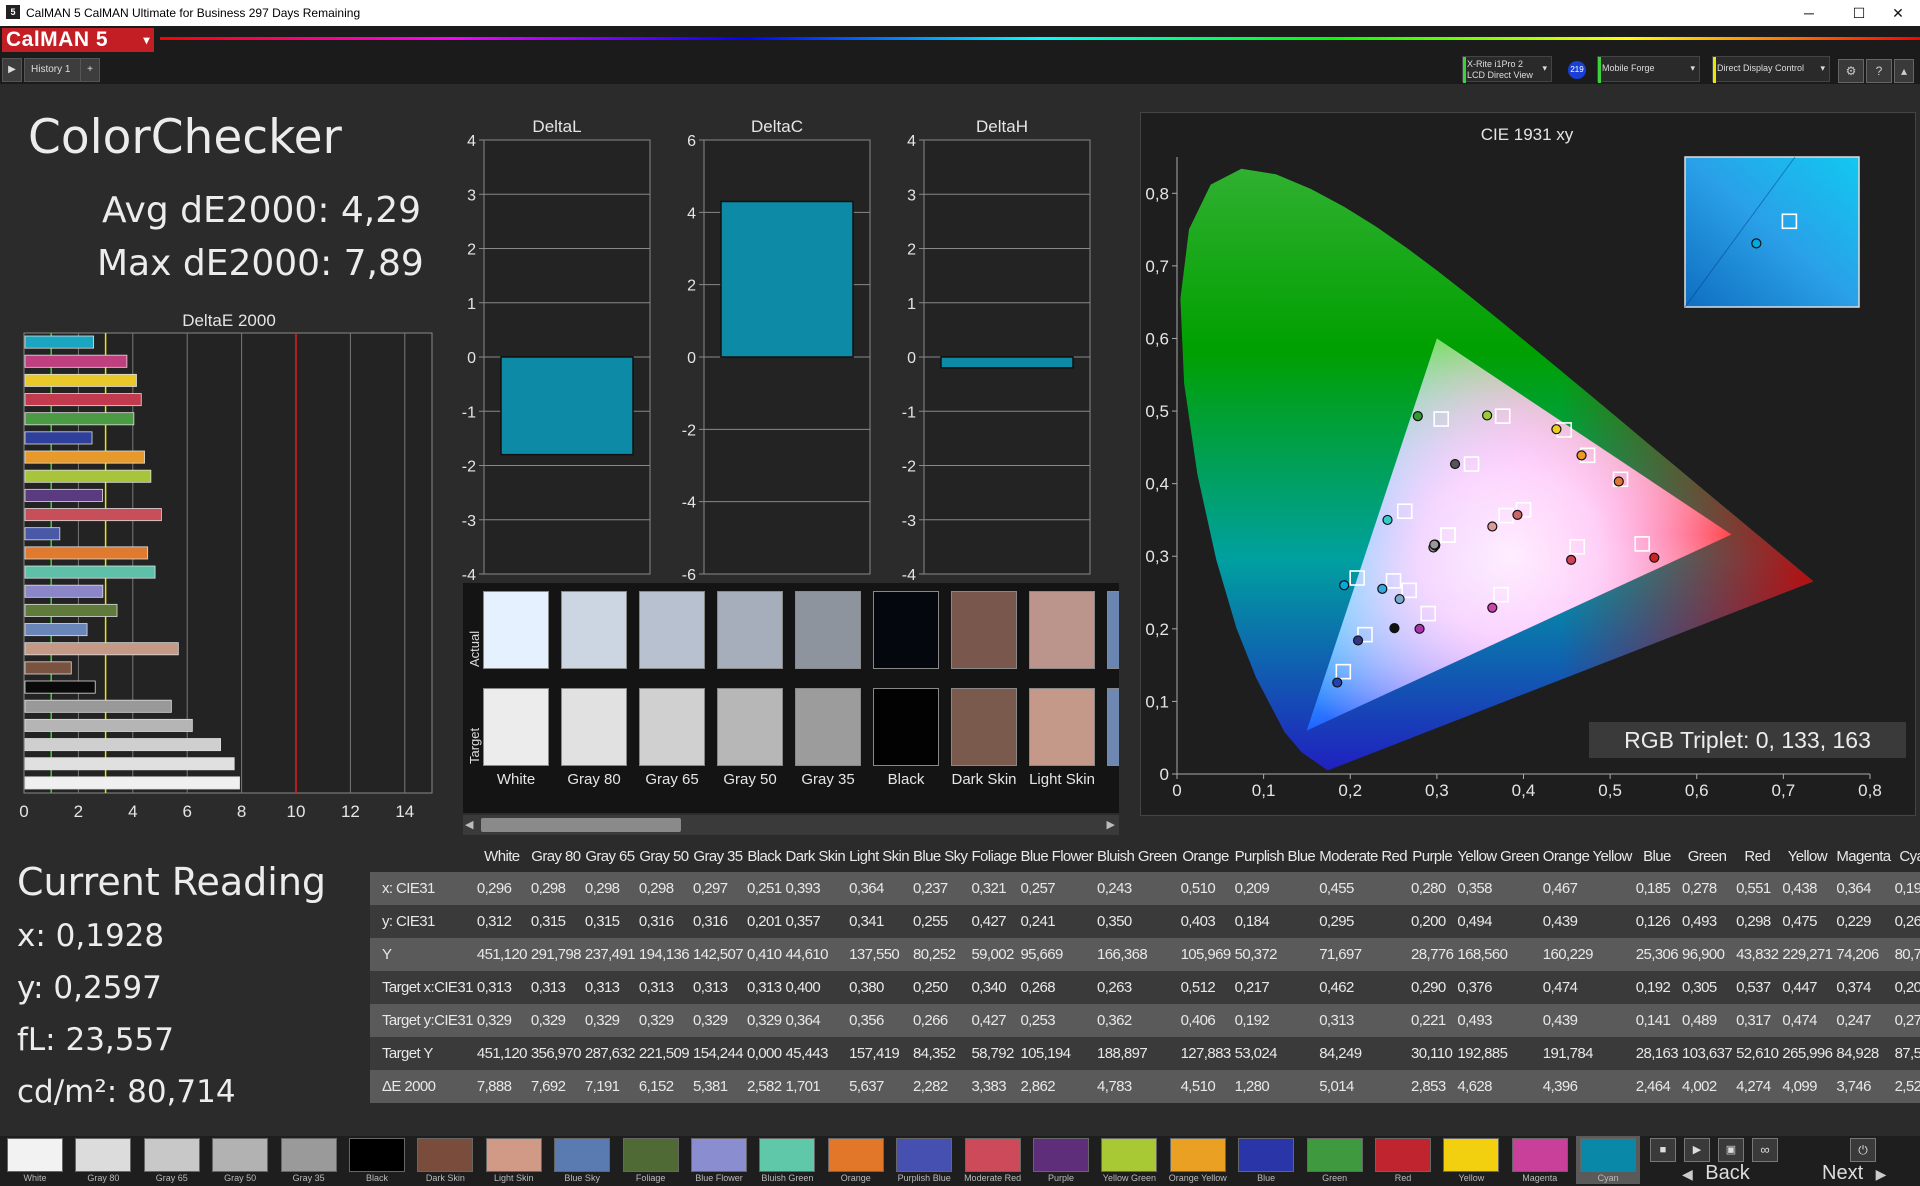  Describe the element at coordinates (1266, 1160) in the screenshot. I see `palette-swatch: Blue` at that location.